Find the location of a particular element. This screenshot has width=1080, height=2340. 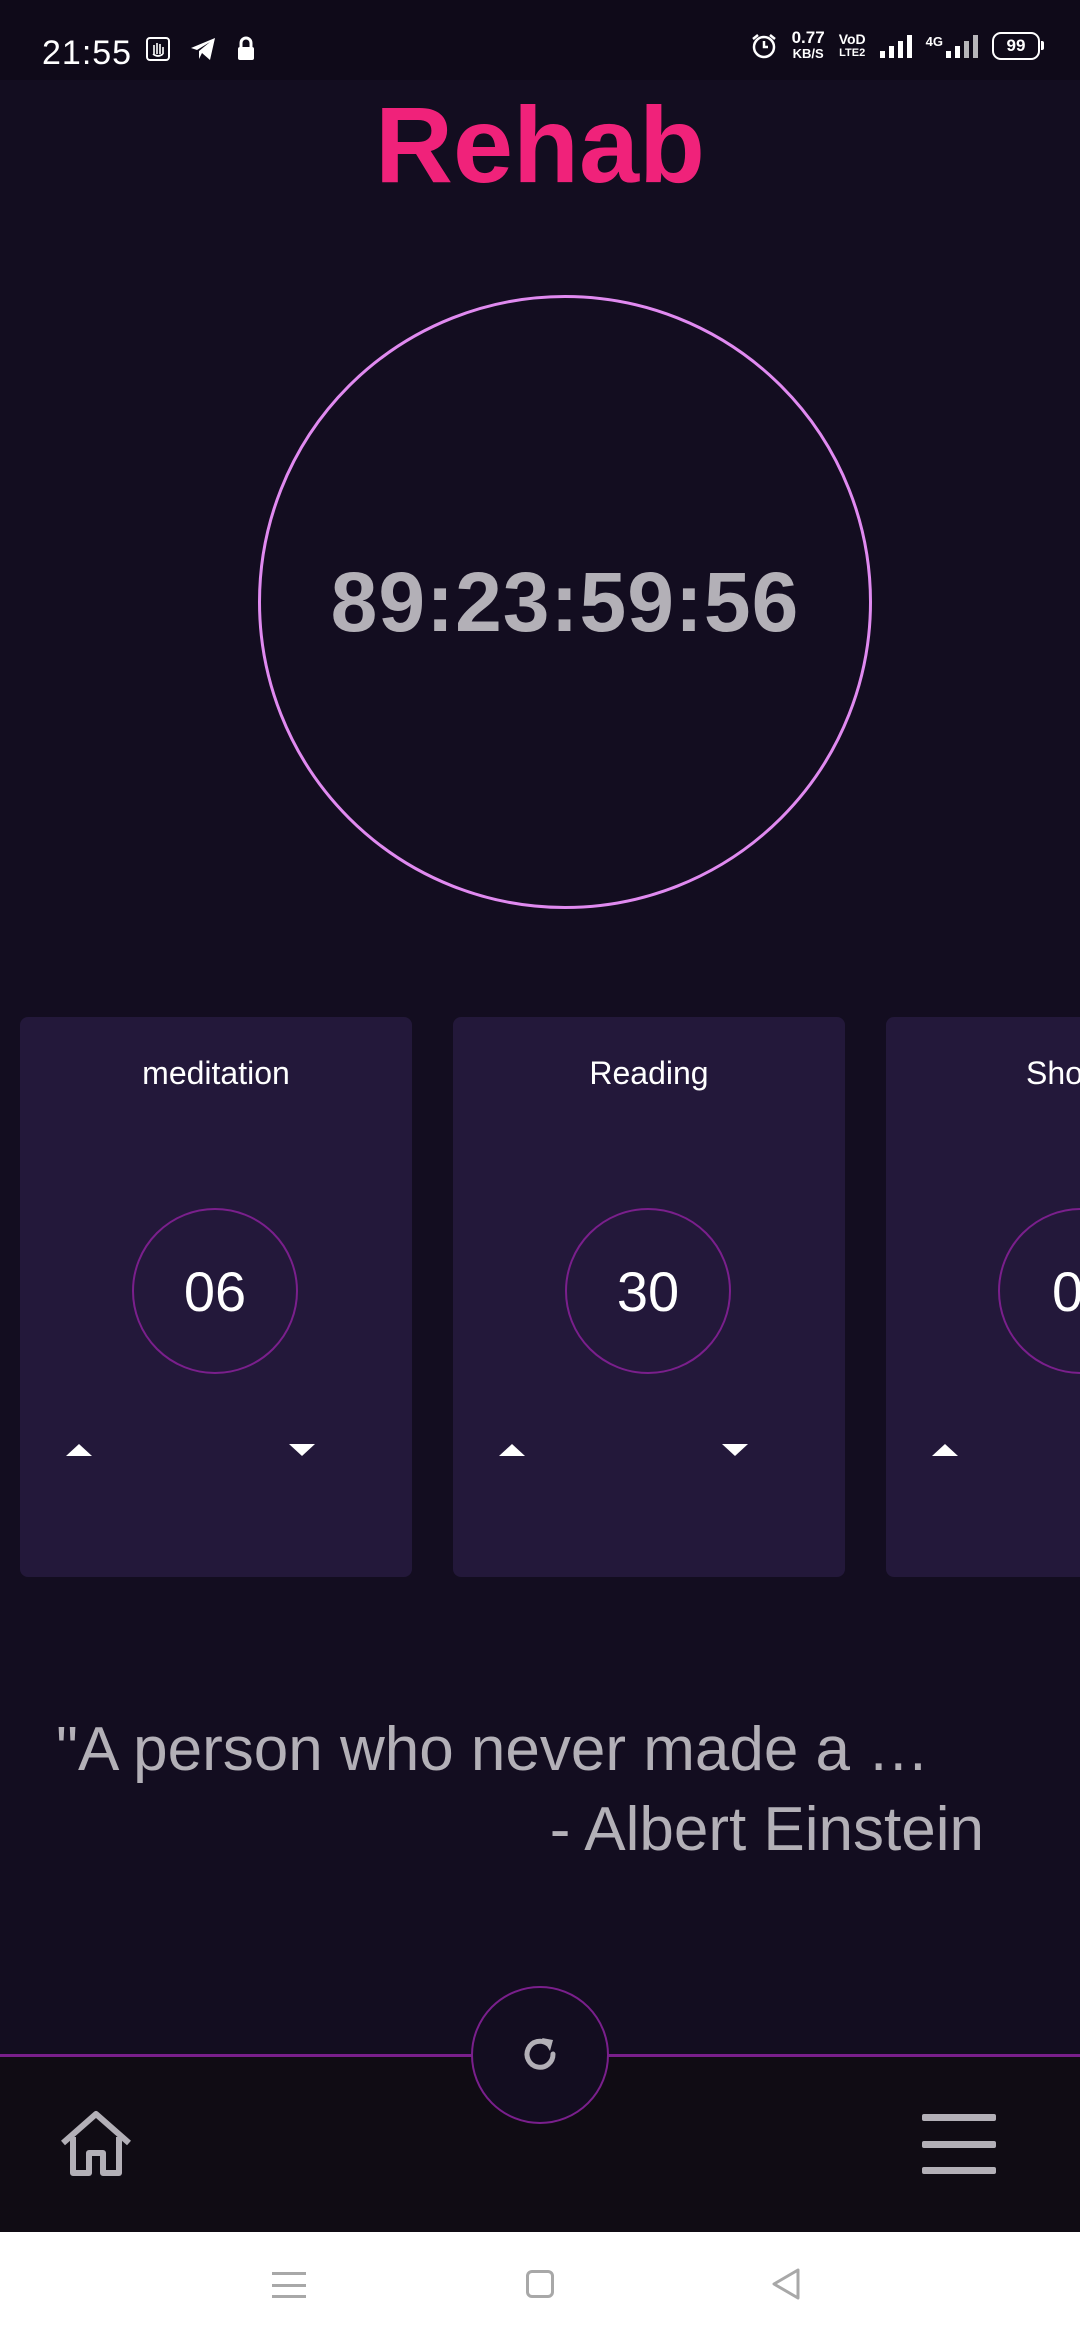

refresh-button is located at coordinates (540, 2055).